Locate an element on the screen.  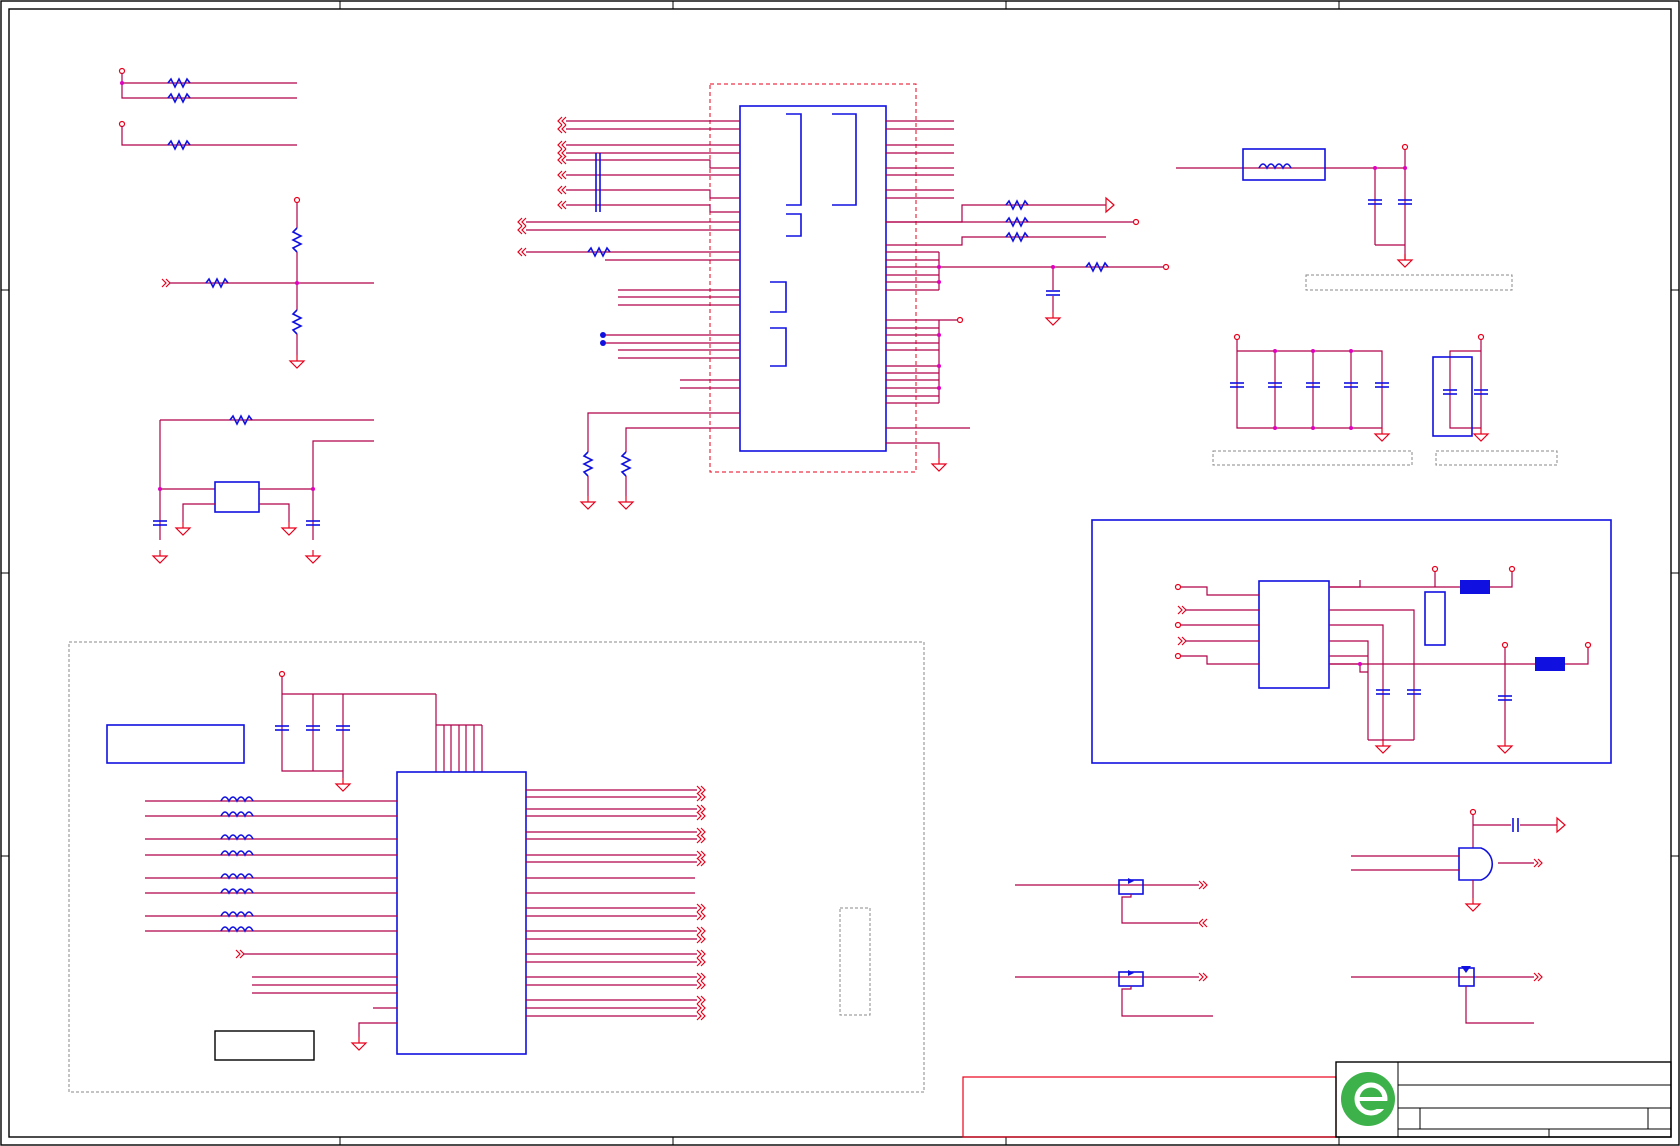
main-ic-left-nets is located at coordinates (628, 313).